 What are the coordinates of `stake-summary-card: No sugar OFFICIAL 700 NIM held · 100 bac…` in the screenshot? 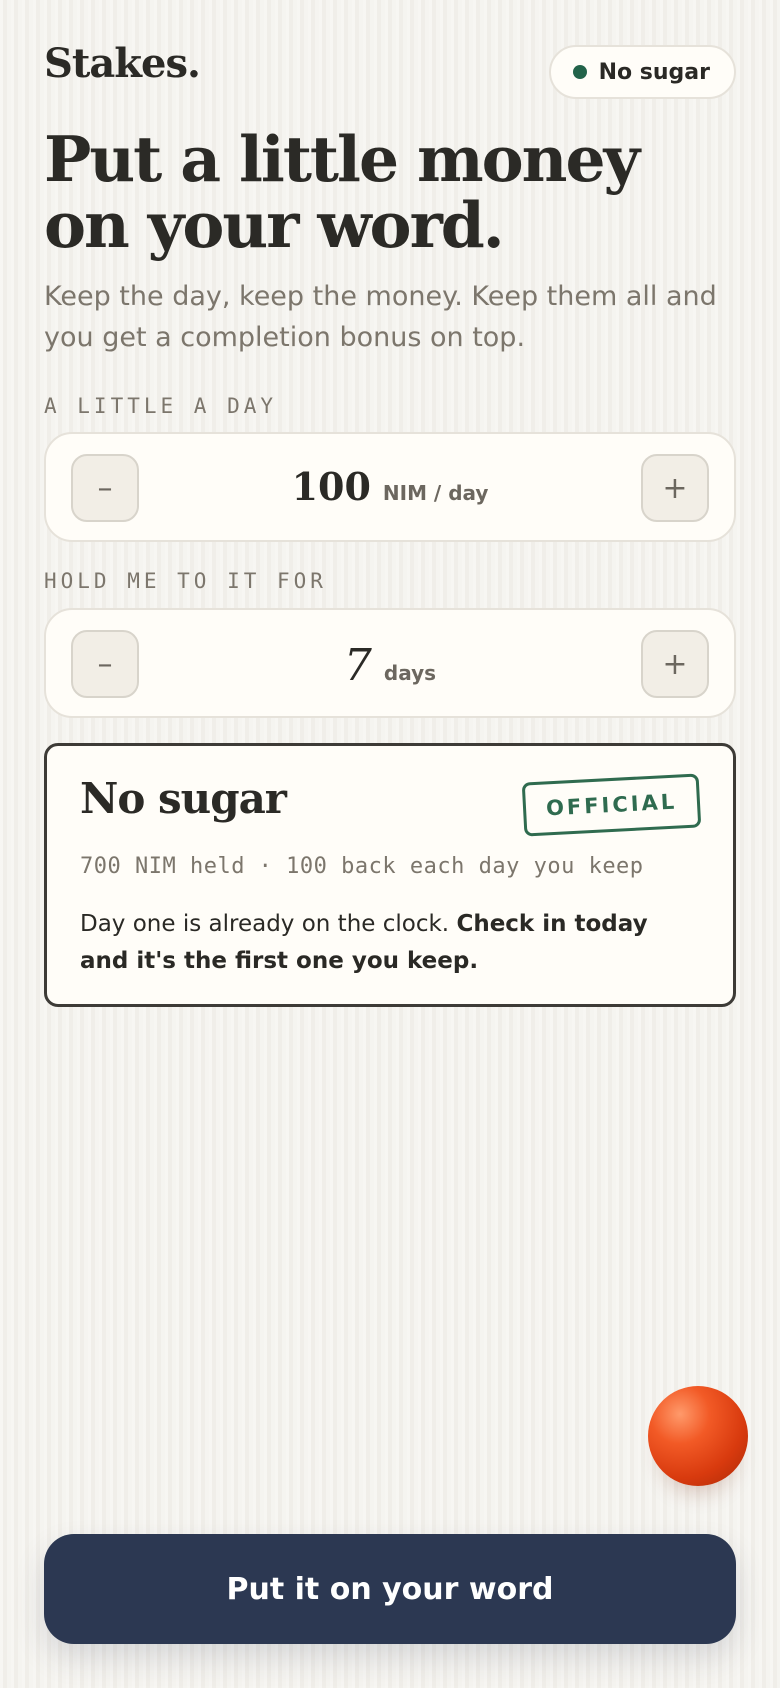 It's located at (390, 875).